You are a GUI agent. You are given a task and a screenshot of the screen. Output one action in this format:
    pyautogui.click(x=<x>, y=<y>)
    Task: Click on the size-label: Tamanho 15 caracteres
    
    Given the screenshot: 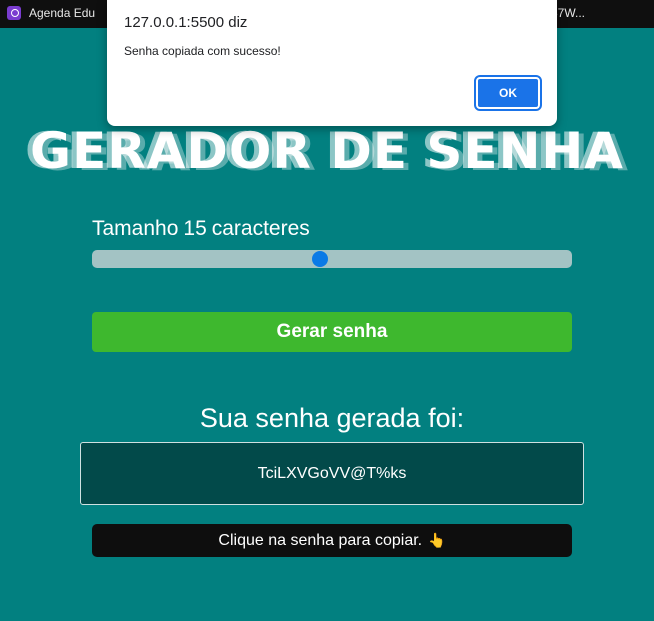 What is the action you would take?
    pyautogui.click(x=203, y=229)
    